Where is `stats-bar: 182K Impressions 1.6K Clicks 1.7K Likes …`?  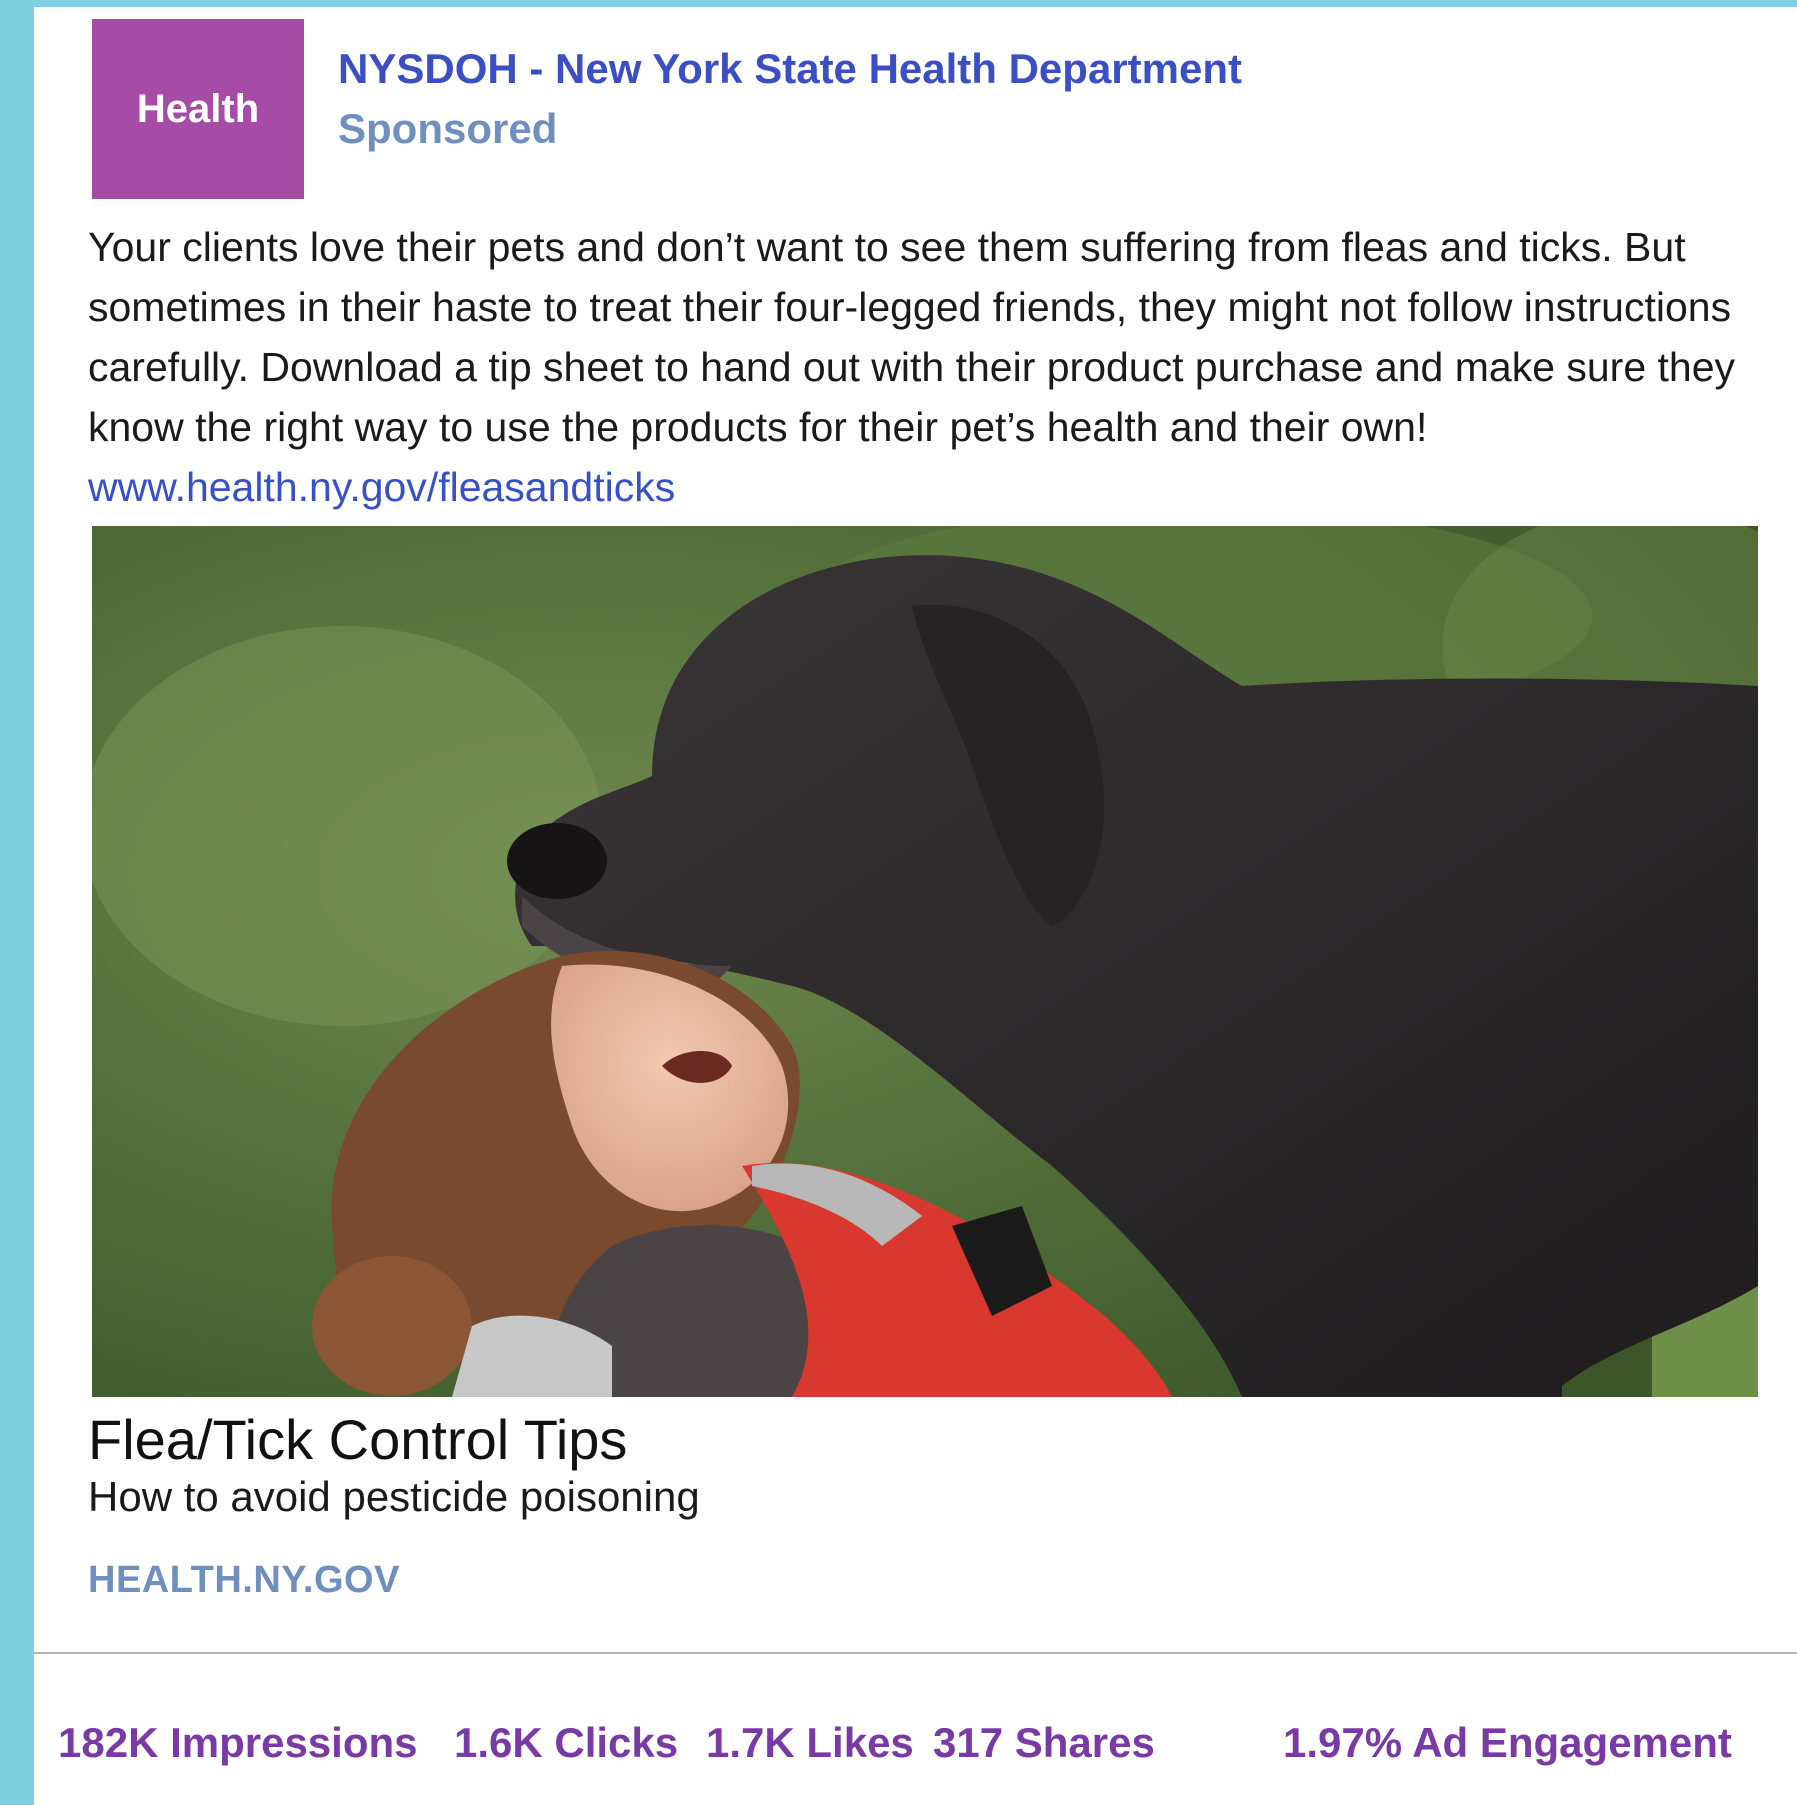
stats-bar: 182K Impressions 1.6K Clicks 1.7K Likes … is located at coordinates (918, 1749).